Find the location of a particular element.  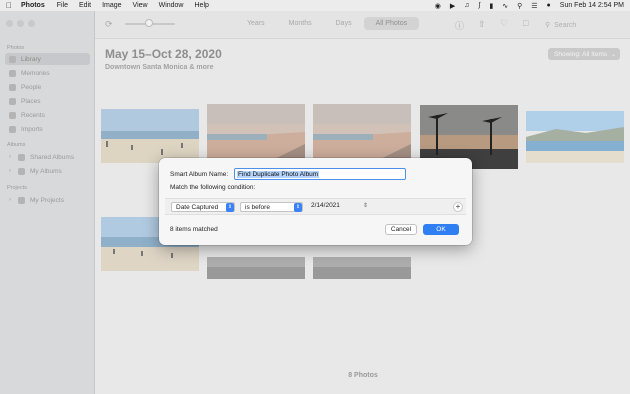

showing-filter-dropdown: Showing: All Items ⌄ is located at coordinates (584, 54).